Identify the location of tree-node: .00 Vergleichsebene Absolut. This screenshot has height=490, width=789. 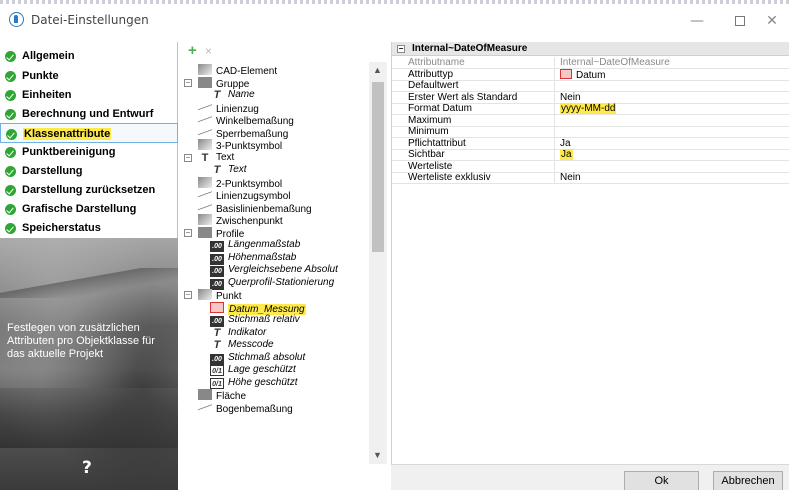
(274, 270).